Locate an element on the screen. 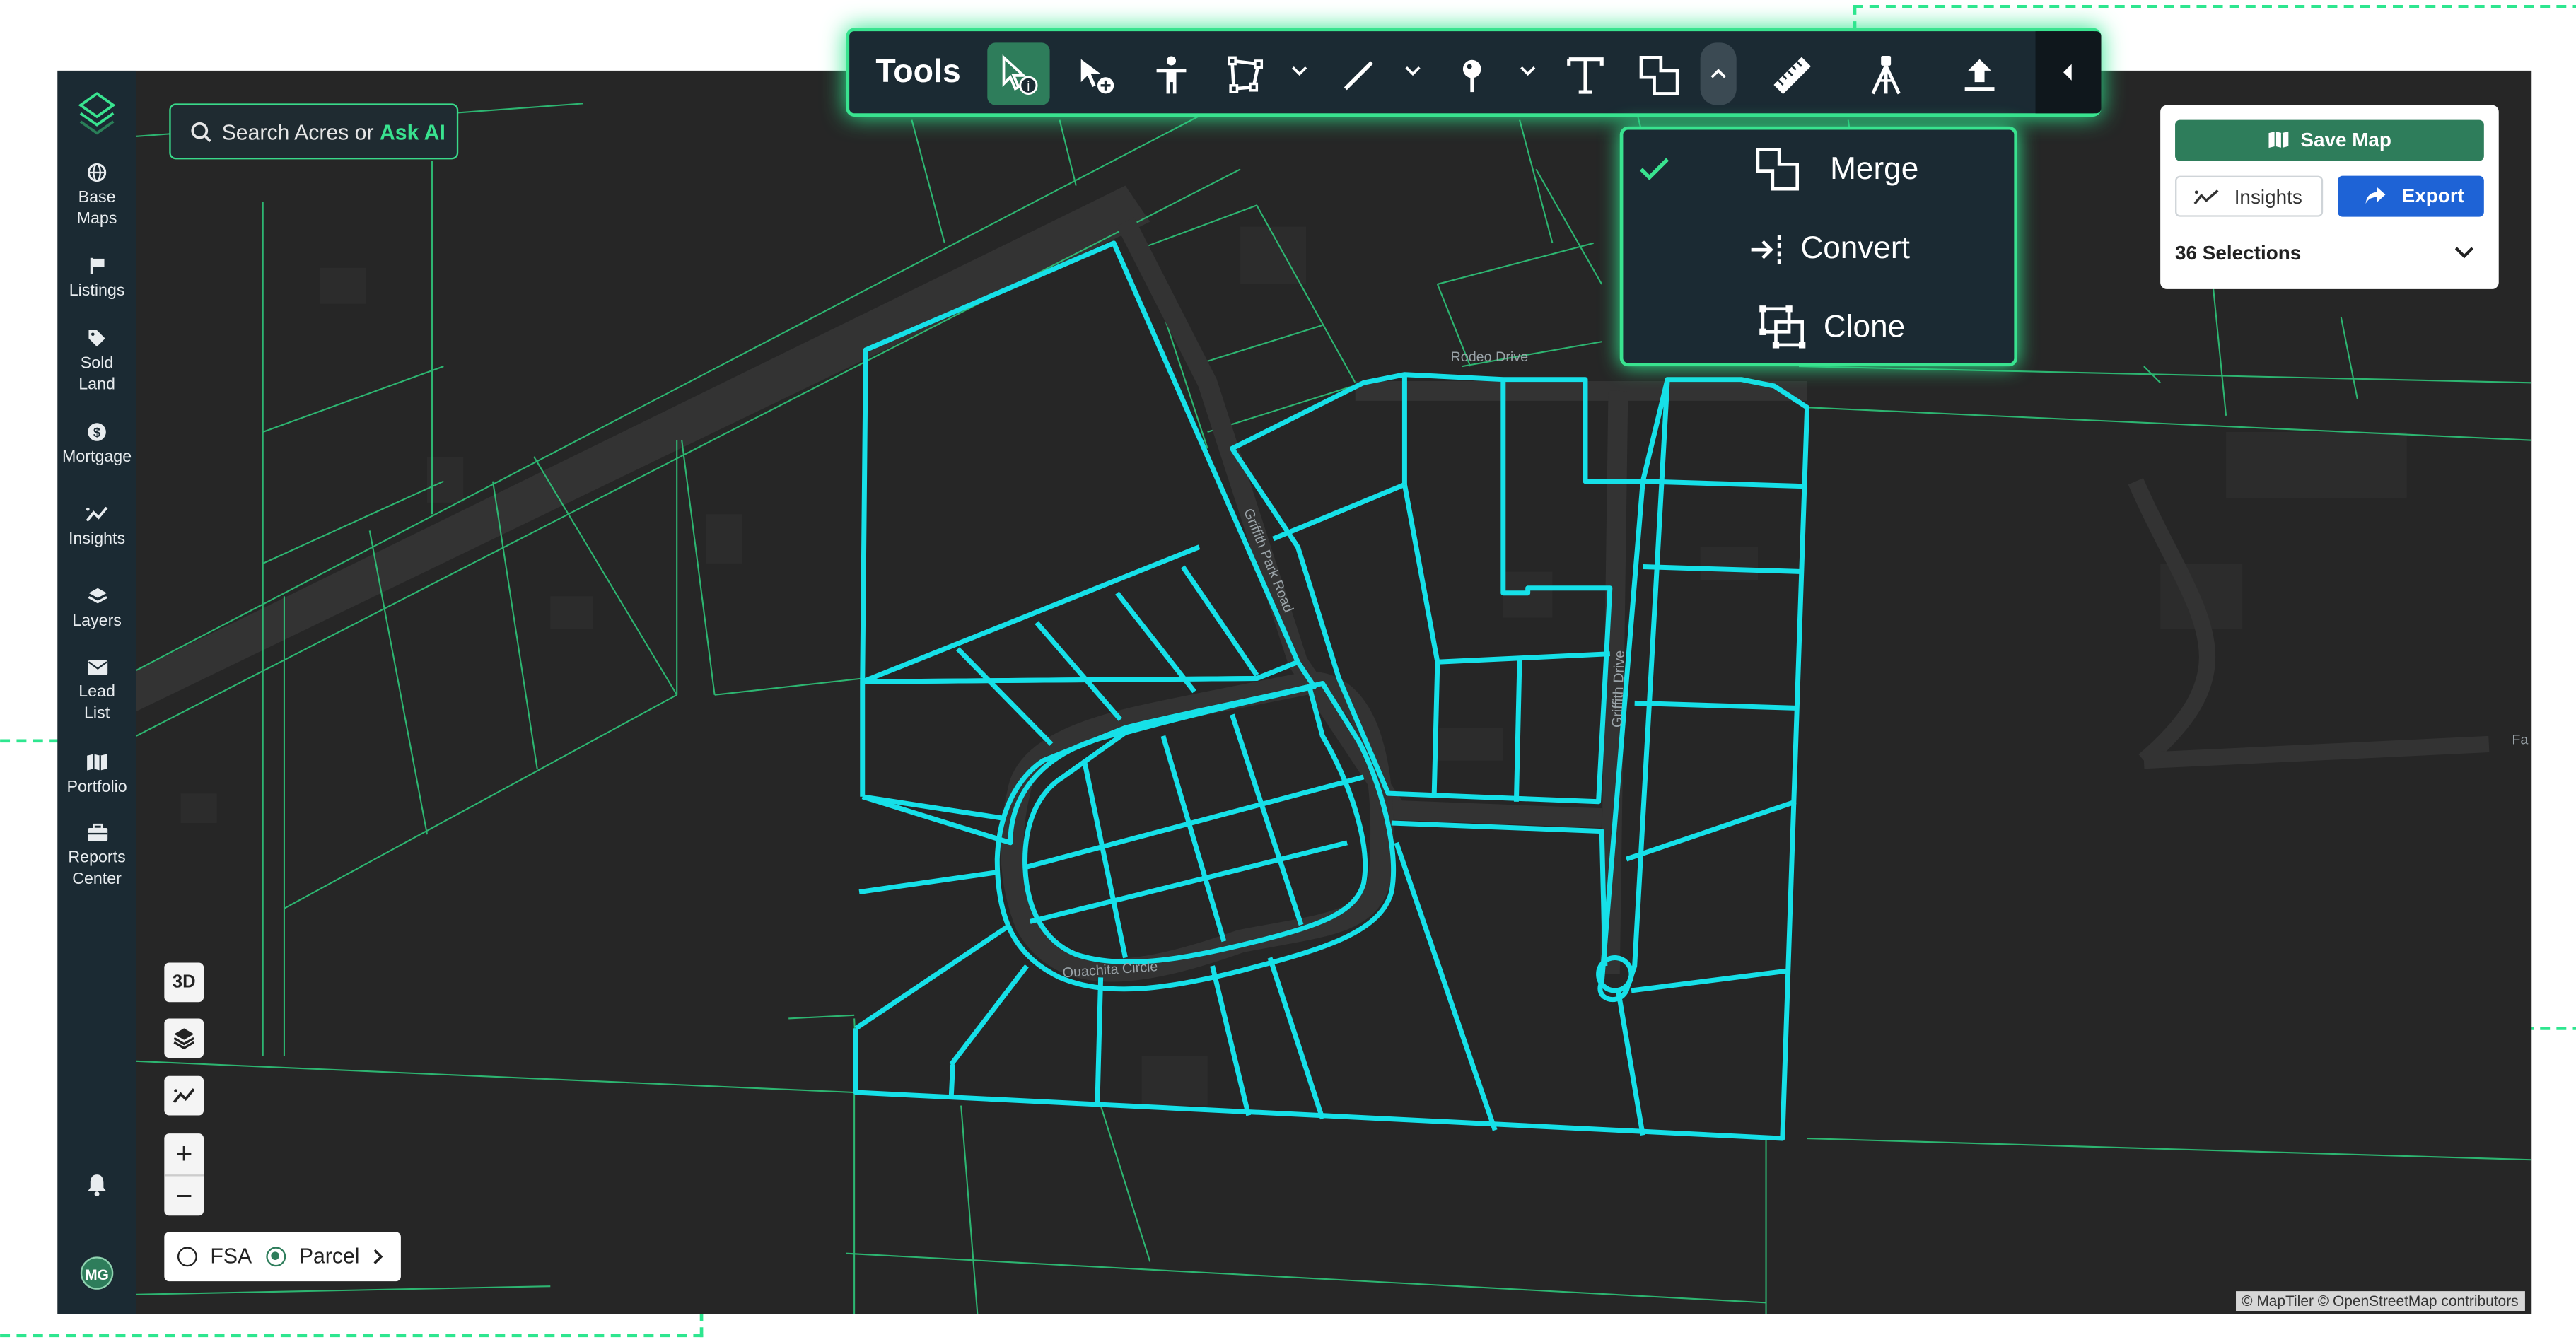 Image resolution: width=2576 pixels, height=1342 pixels. sidebar-label-line2: Center is located at coordinates (97, 879).